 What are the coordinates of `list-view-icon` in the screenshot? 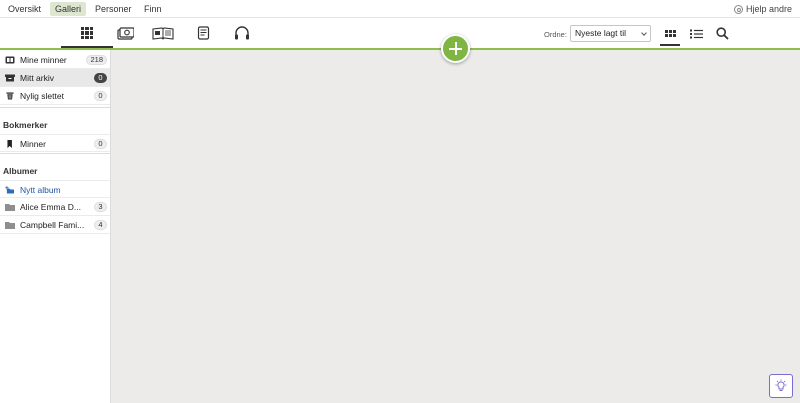 It's located at (696, 33).